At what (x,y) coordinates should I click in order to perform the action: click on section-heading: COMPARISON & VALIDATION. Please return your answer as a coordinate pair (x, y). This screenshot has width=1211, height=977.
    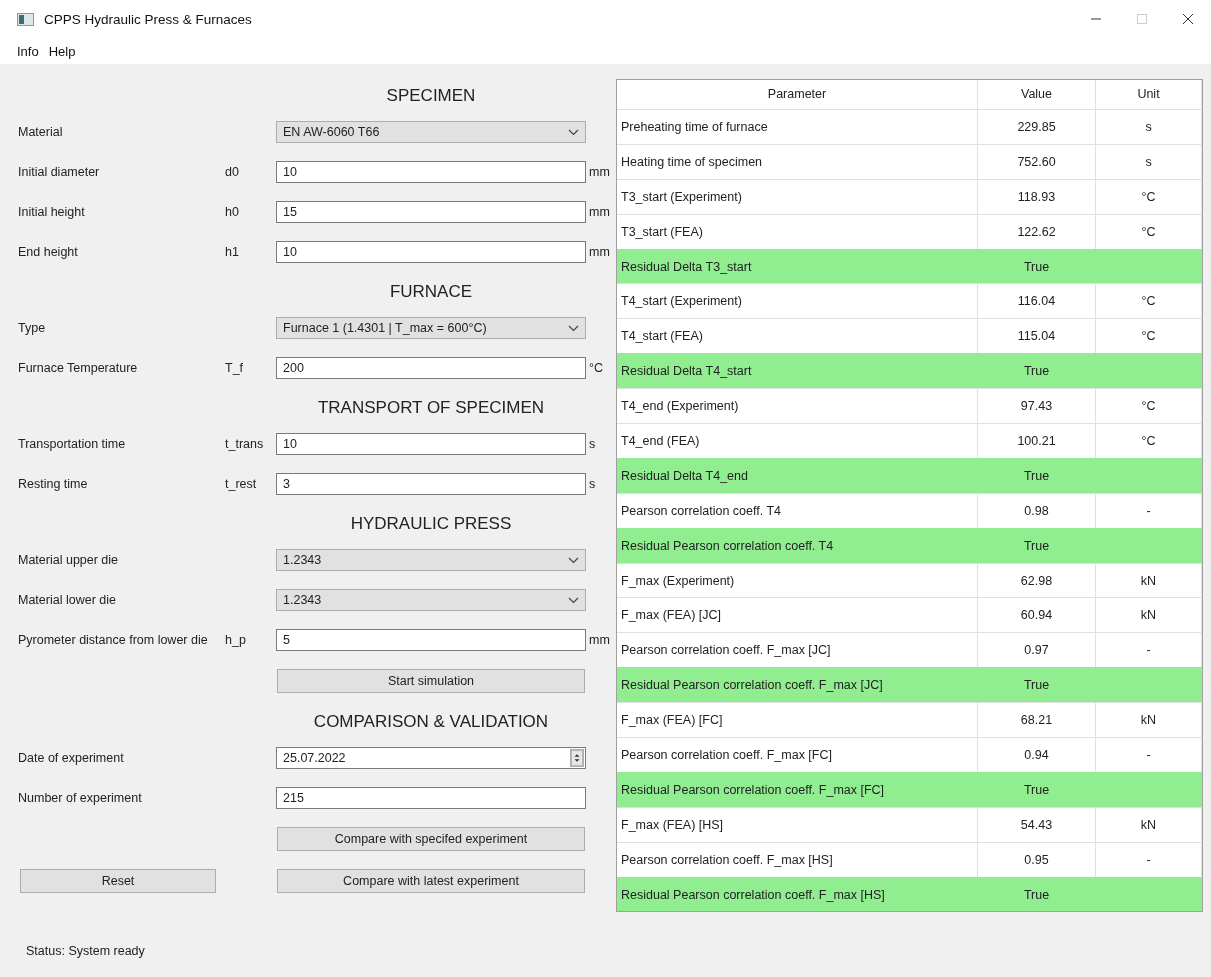
    Looking at the image, I should click on (431, 722).